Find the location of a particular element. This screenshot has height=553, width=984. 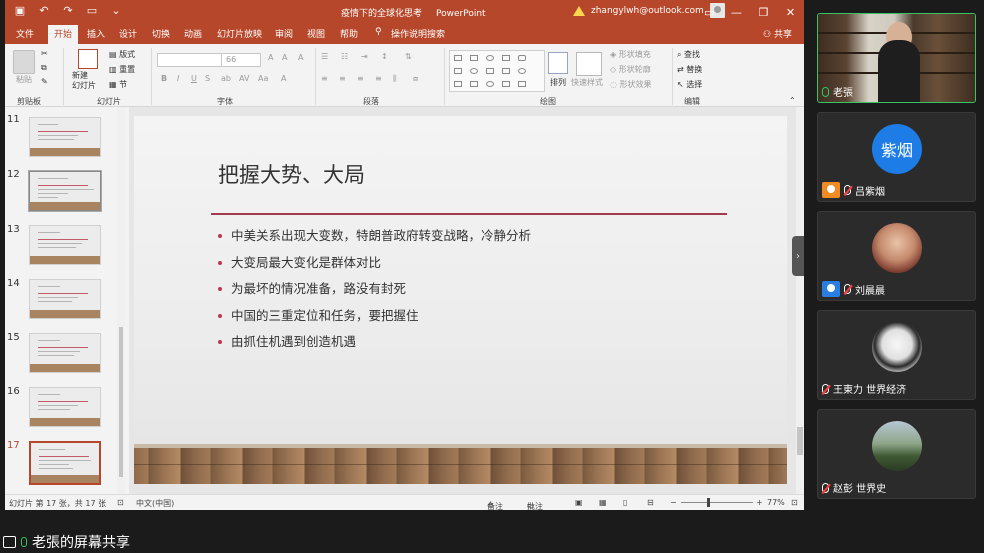

bullet-item: 为最坏的情况准备，路没有封死 is located at coordinates (374, 294).